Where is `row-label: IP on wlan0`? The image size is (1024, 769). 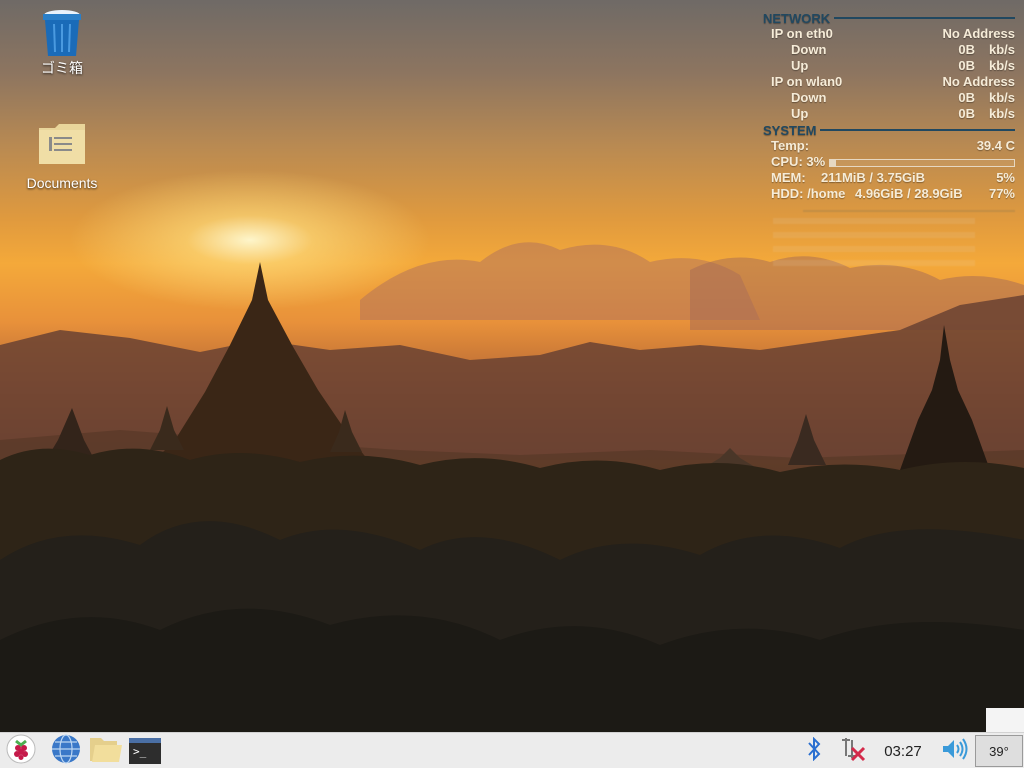
row-label: IP on wlan0 is located at coordinates (807, 81).